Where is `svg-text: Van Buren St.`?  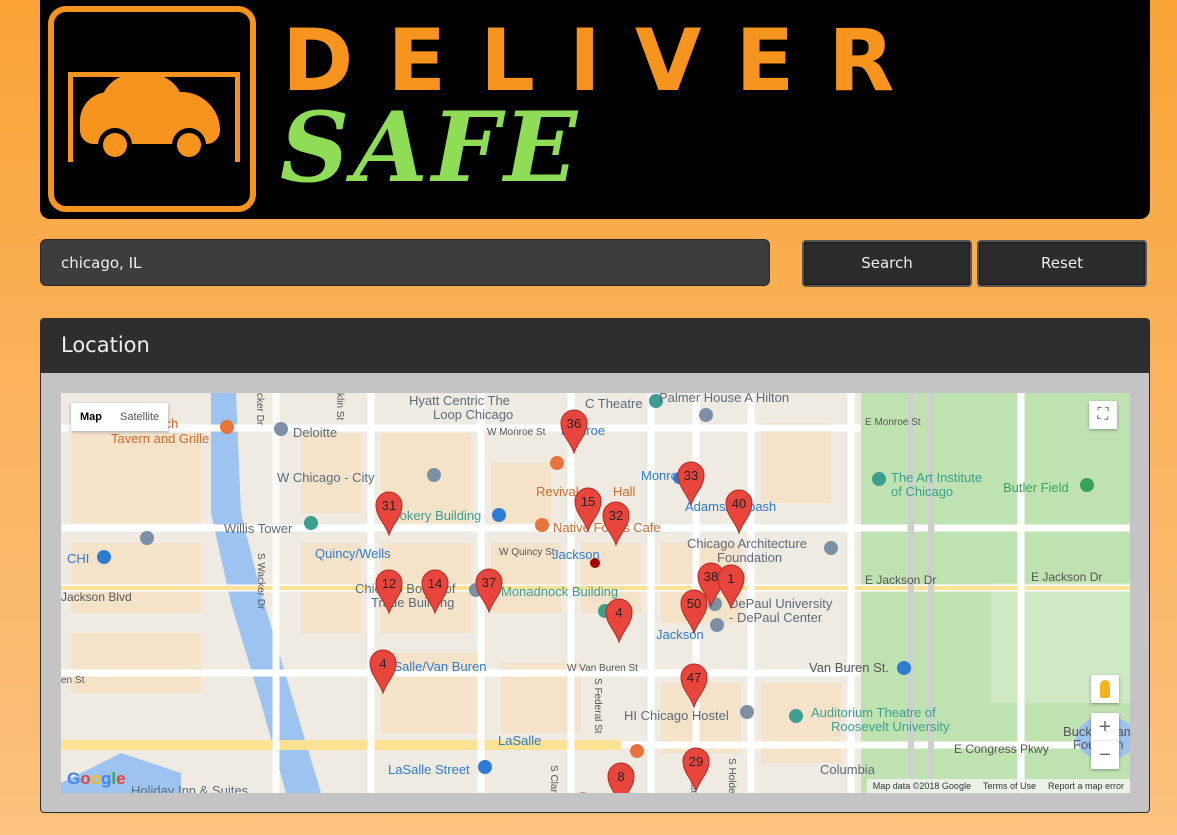
svg-text: Van Buren St. is located at coordinates (849, 667).